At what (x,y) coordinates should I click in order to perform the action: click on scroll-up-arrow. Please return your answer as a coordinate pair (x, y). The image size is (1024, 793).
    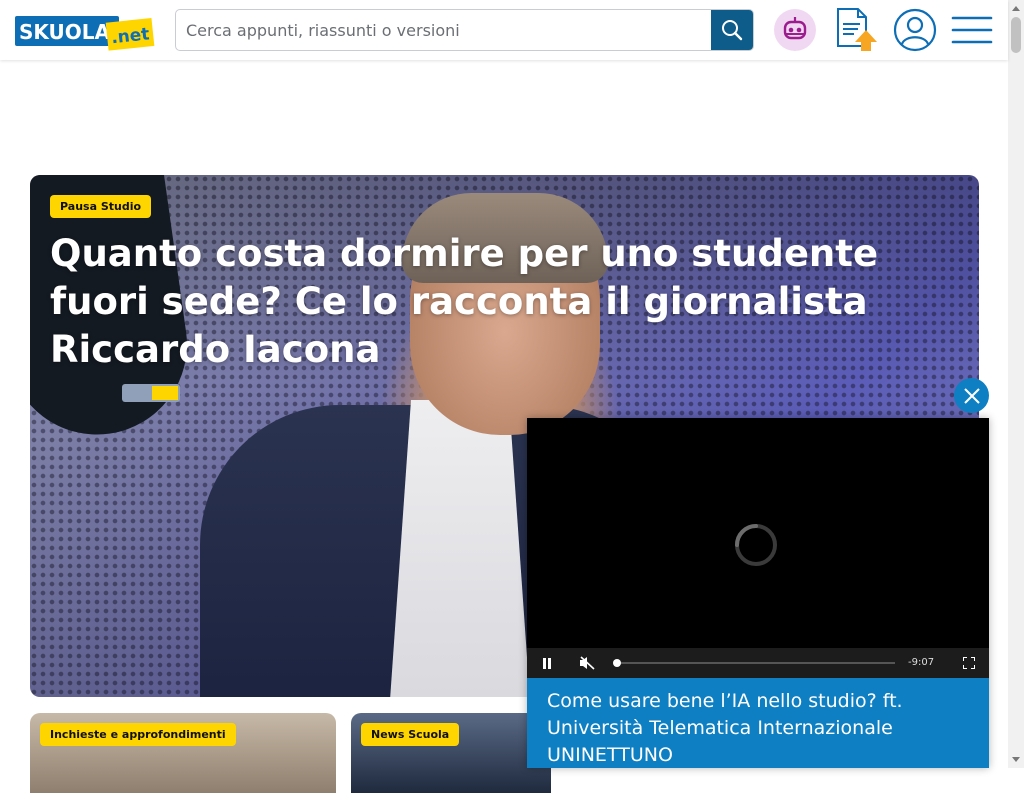
    Looking at the image, I should click on (1016, 8).